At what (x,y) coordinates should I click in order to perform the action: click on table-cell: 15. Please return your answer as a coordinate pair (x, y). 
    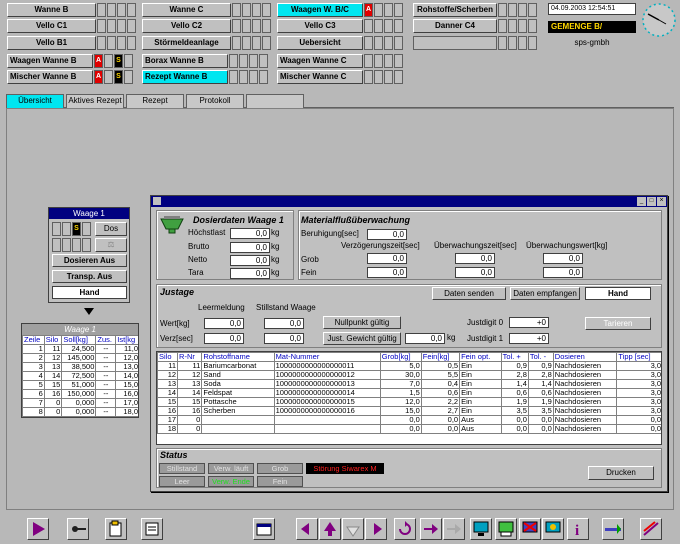
    Looking at the image, I should click on (168, 402).